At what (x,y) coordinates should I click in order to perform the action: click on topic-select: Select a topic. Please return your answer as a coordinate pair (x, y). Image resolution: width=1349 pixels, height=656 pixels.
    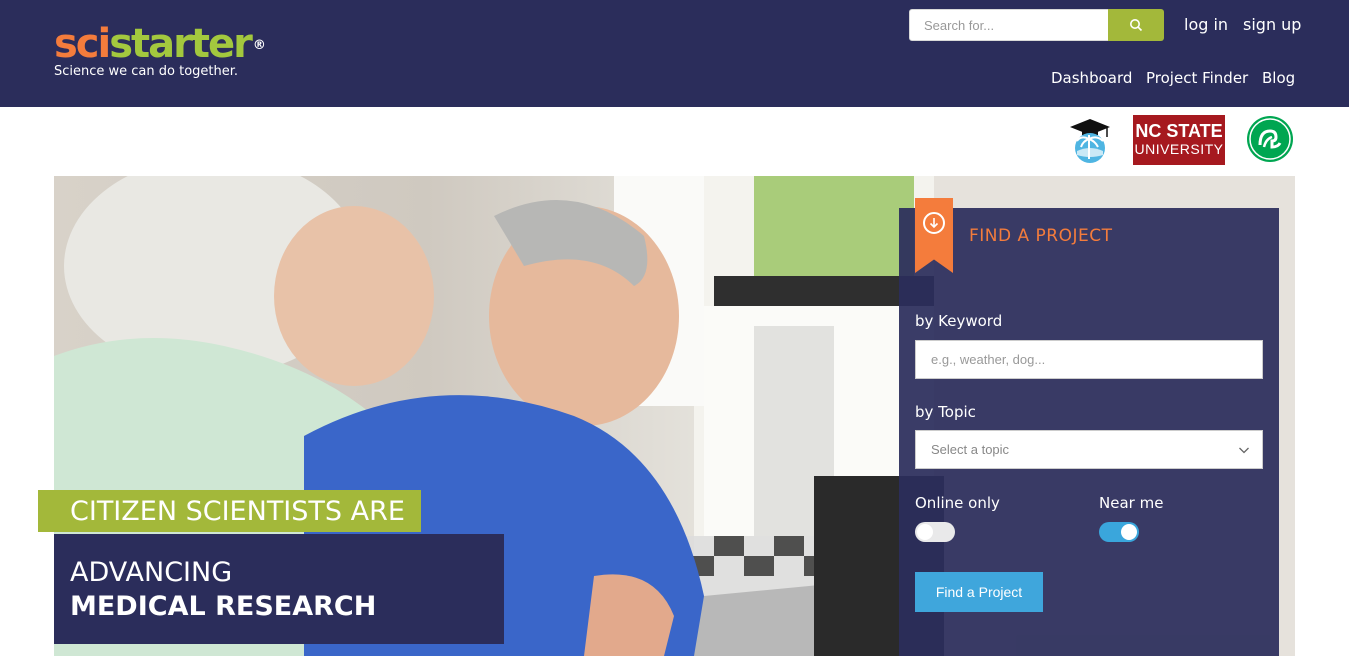
    Looking at the image, I should click on (1089, 449).